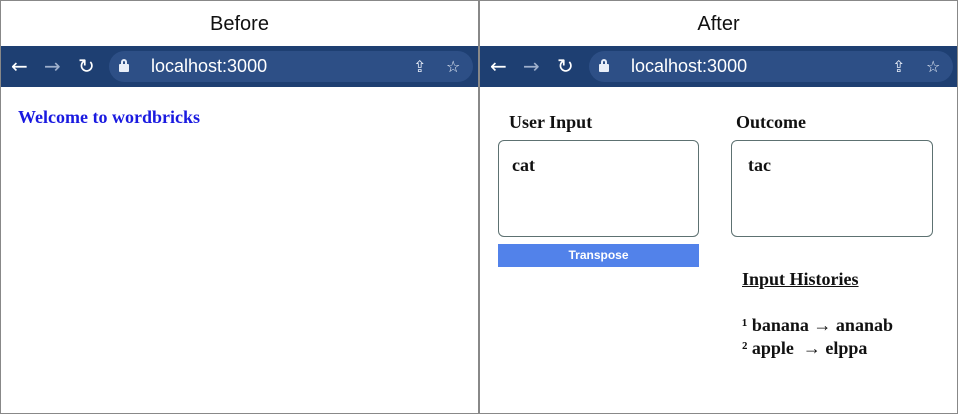 The height and width of the screenshot is (414, 958). I want to click on input-histories-title: Input Histories, so click(800, 279).